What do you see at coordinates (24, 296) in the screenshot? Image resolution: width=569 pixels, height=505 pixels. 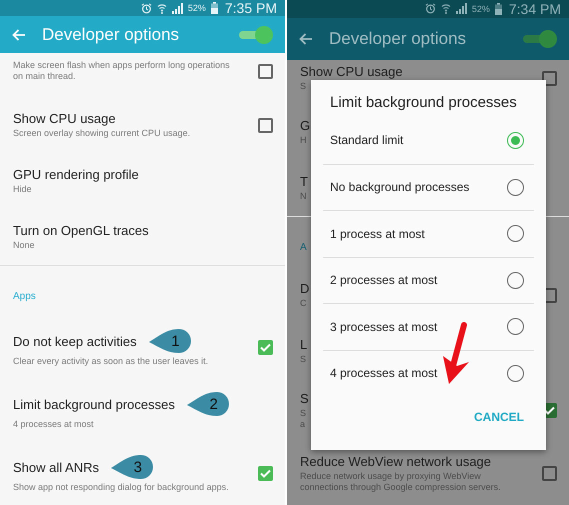 I see `section-header: Apps` at bounding box center [24, 296].